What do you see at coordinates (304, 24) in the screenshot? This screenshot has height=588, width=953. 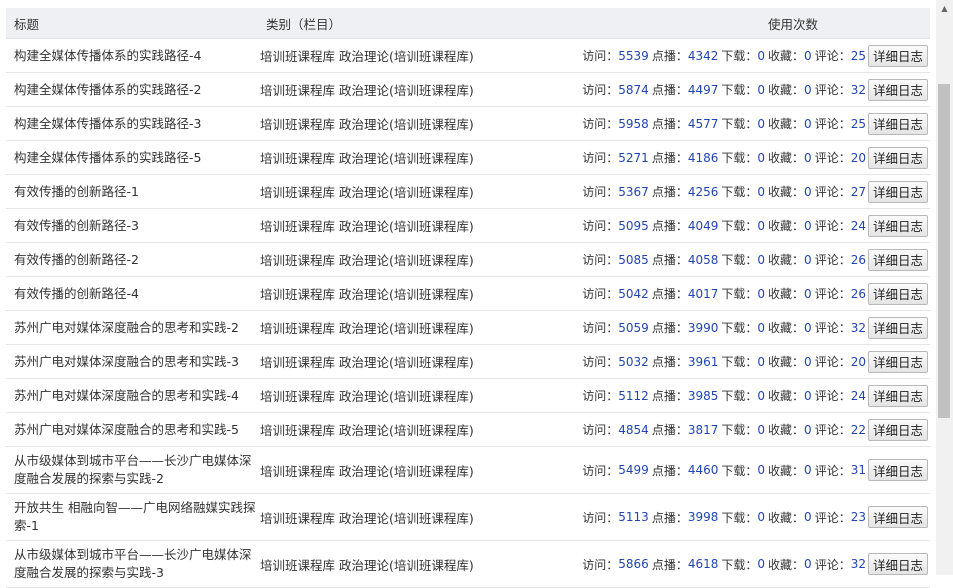 I see `header-category: 类别（栏目）` at bounding box center [304, 24].